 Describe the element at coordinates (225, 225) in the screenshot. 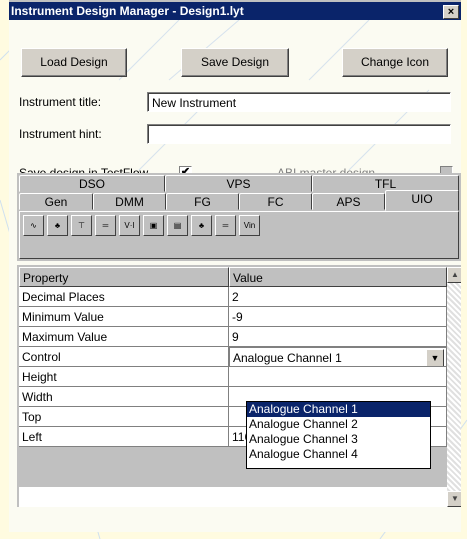

I see `digital-blue-icon: ═` at that location.